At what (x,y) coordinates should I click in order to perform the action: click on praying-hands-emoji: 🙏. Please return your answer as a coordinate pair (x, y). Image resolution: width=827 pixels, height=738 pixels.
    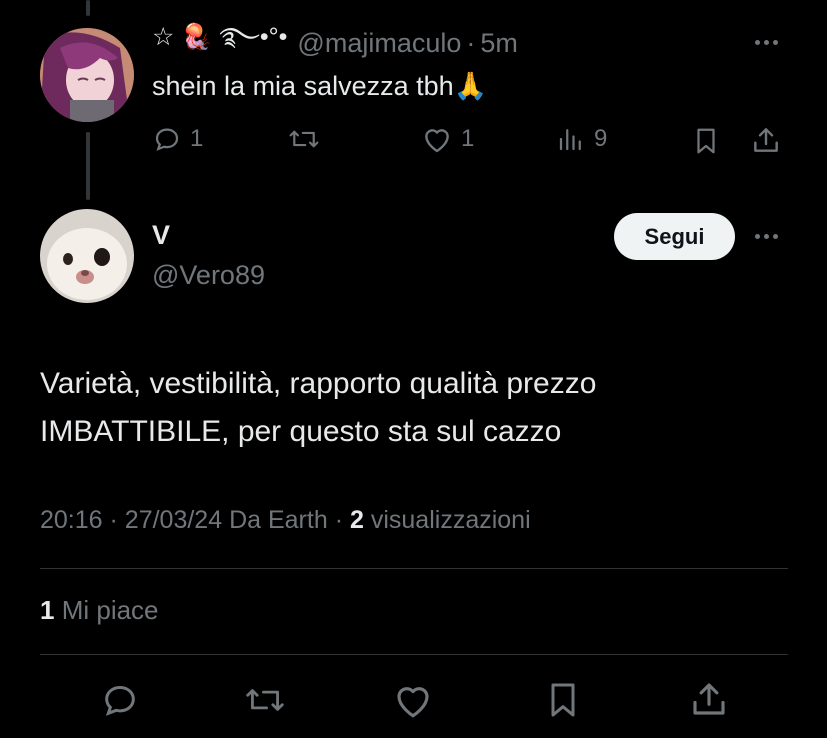
    Looking at the image, I should click on (470, 86).